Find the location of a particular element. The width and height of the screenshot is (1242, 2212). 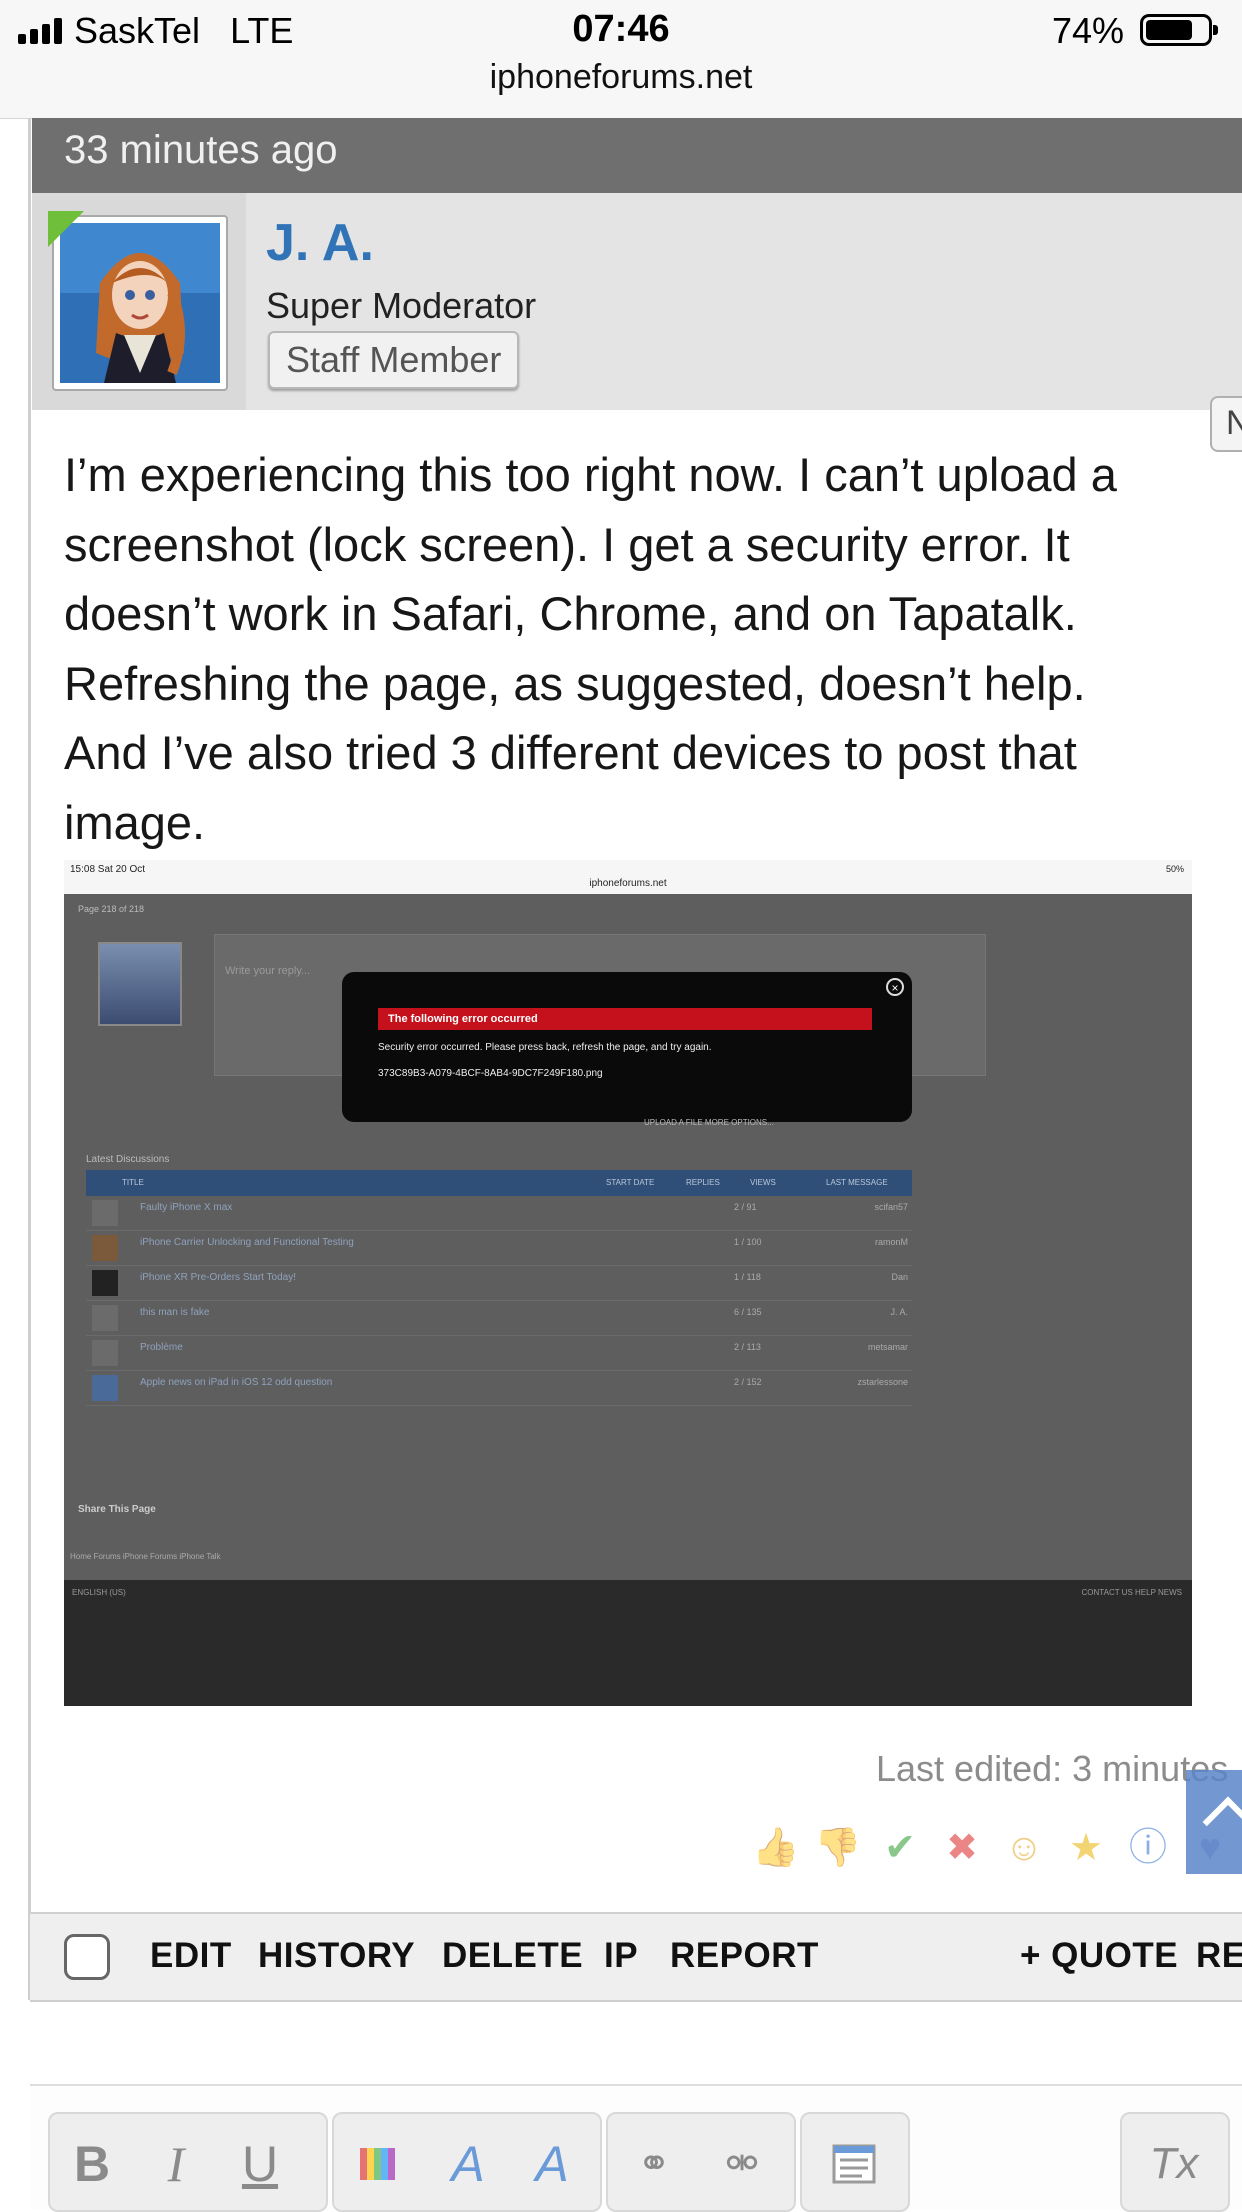

clear-format-button: Tx is located at coordinates (1174, 2164).